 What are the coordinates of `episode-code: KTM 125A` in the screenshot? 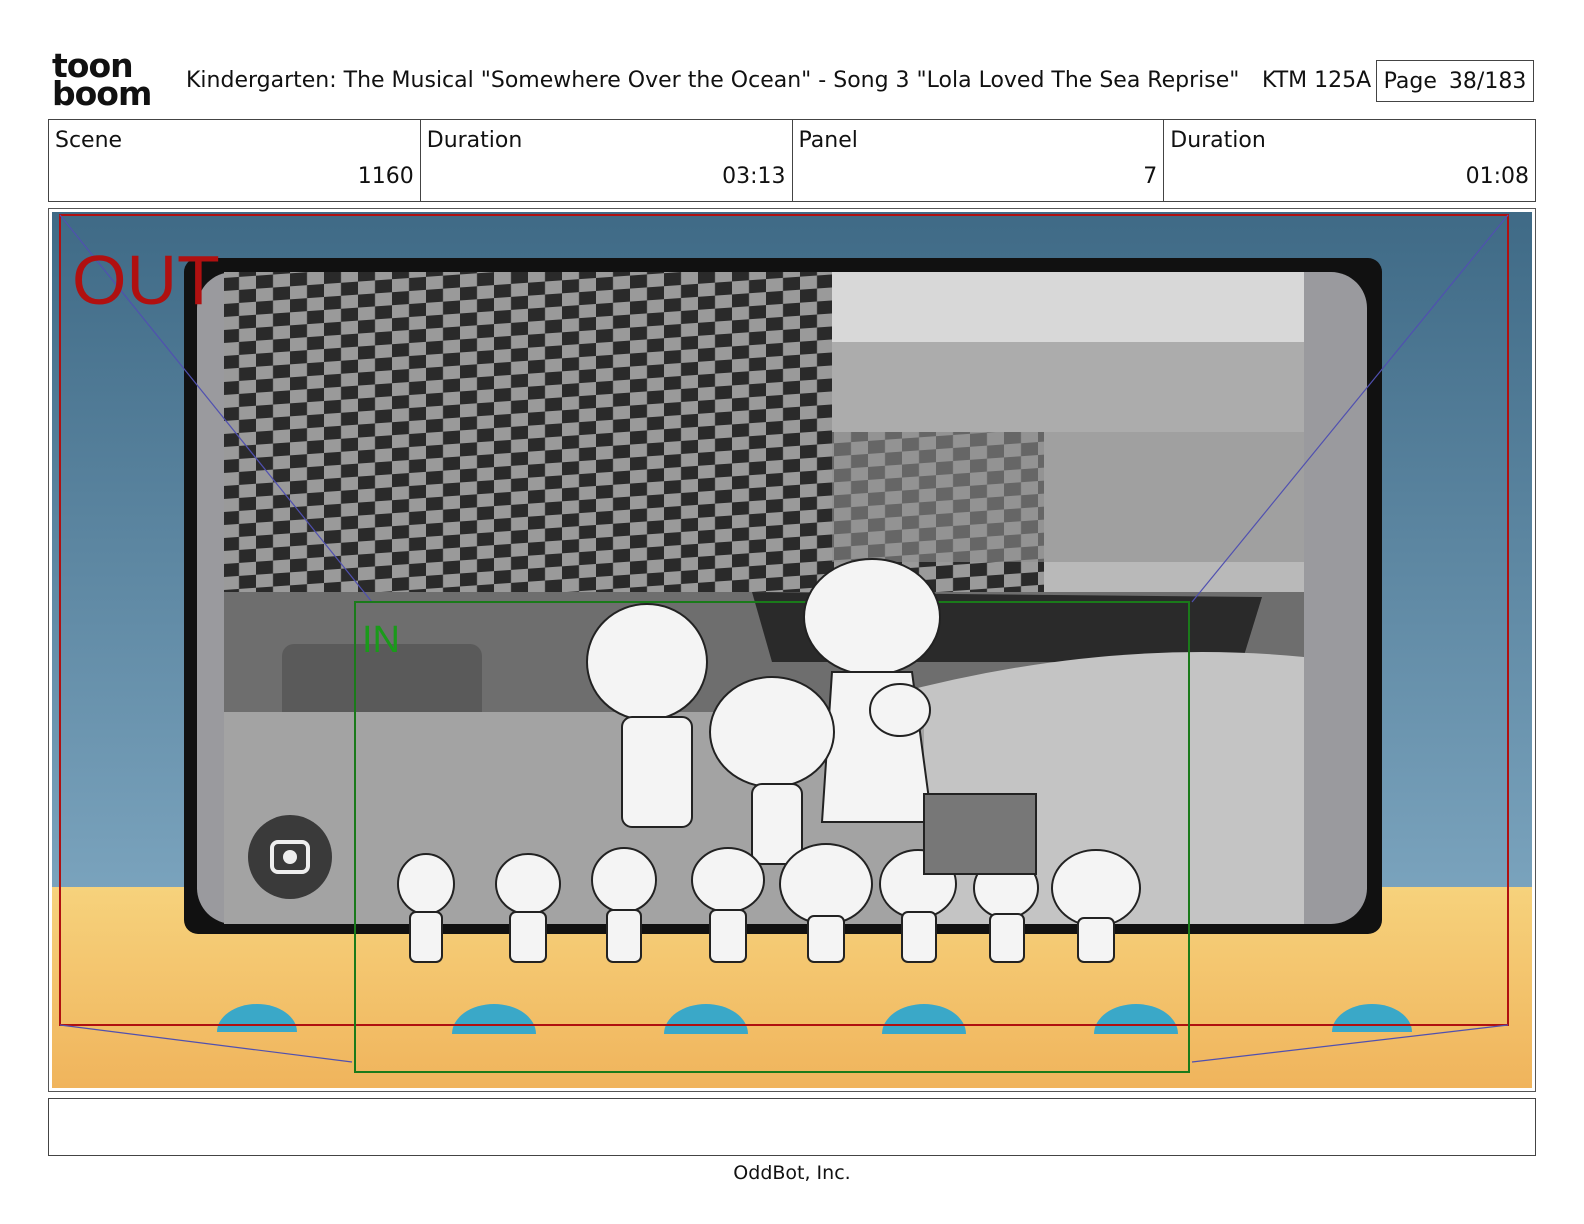 It's located at (1317, 80).